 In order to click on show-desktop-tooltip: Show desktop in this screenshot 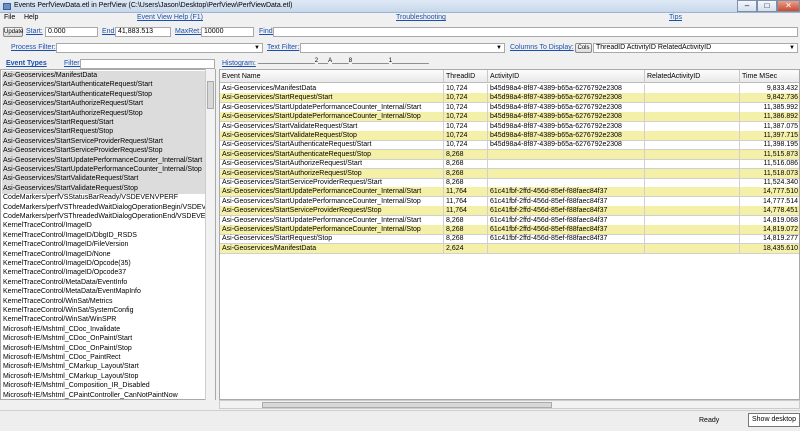, I will do `click(774, 420)`.